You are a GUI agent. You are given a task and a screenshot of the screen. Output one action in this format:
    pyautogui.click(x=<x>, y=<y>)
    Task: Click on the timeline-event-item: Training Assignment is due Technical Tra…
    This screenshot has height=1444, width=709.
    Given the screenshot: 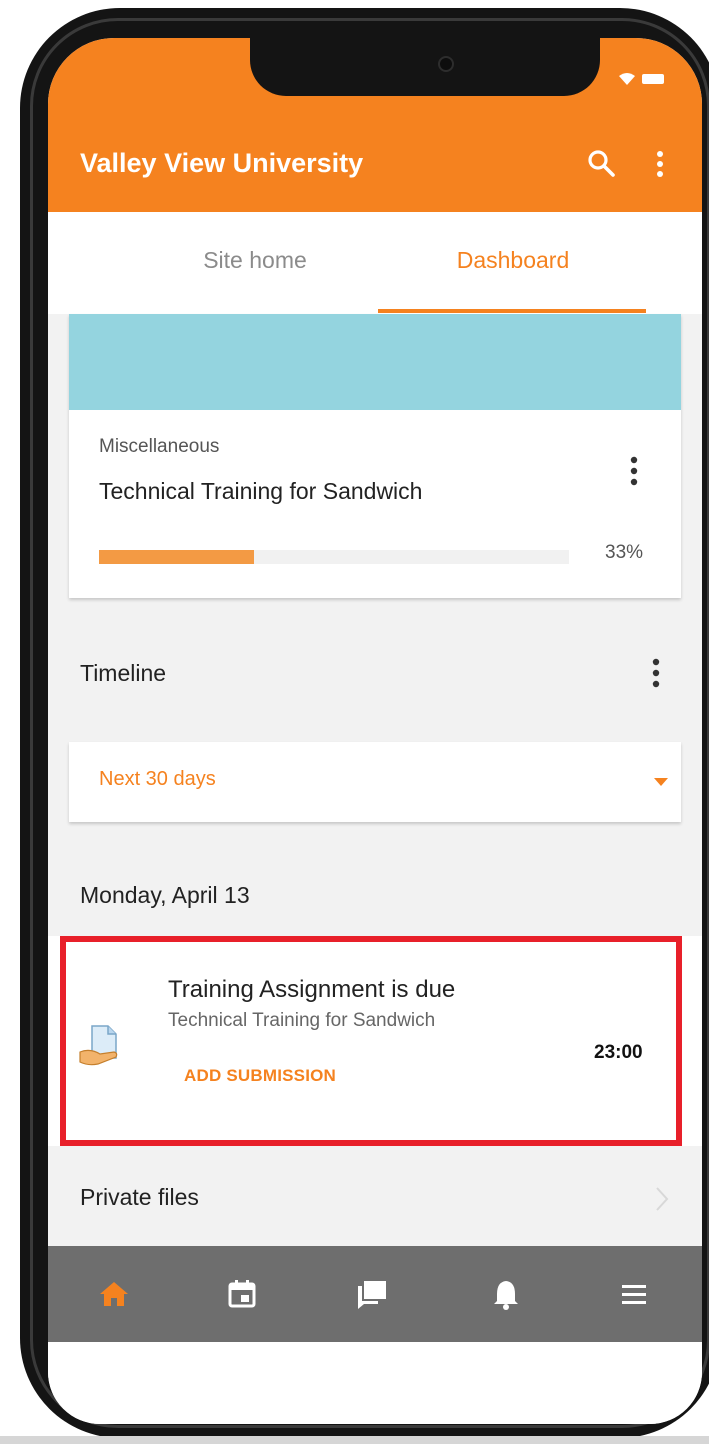 What is the action you would take?
    pyautogui.click(x=375, y=1041)
    